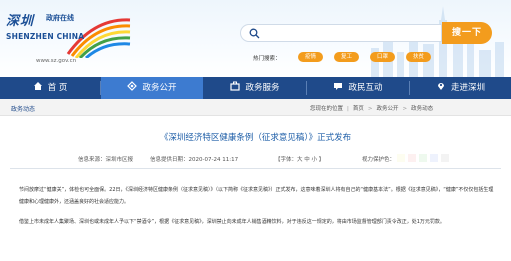 The image size is (511, 261). Describe the element at coordinates (440, 86) in the screenshot. I see `location-icon` at that location.